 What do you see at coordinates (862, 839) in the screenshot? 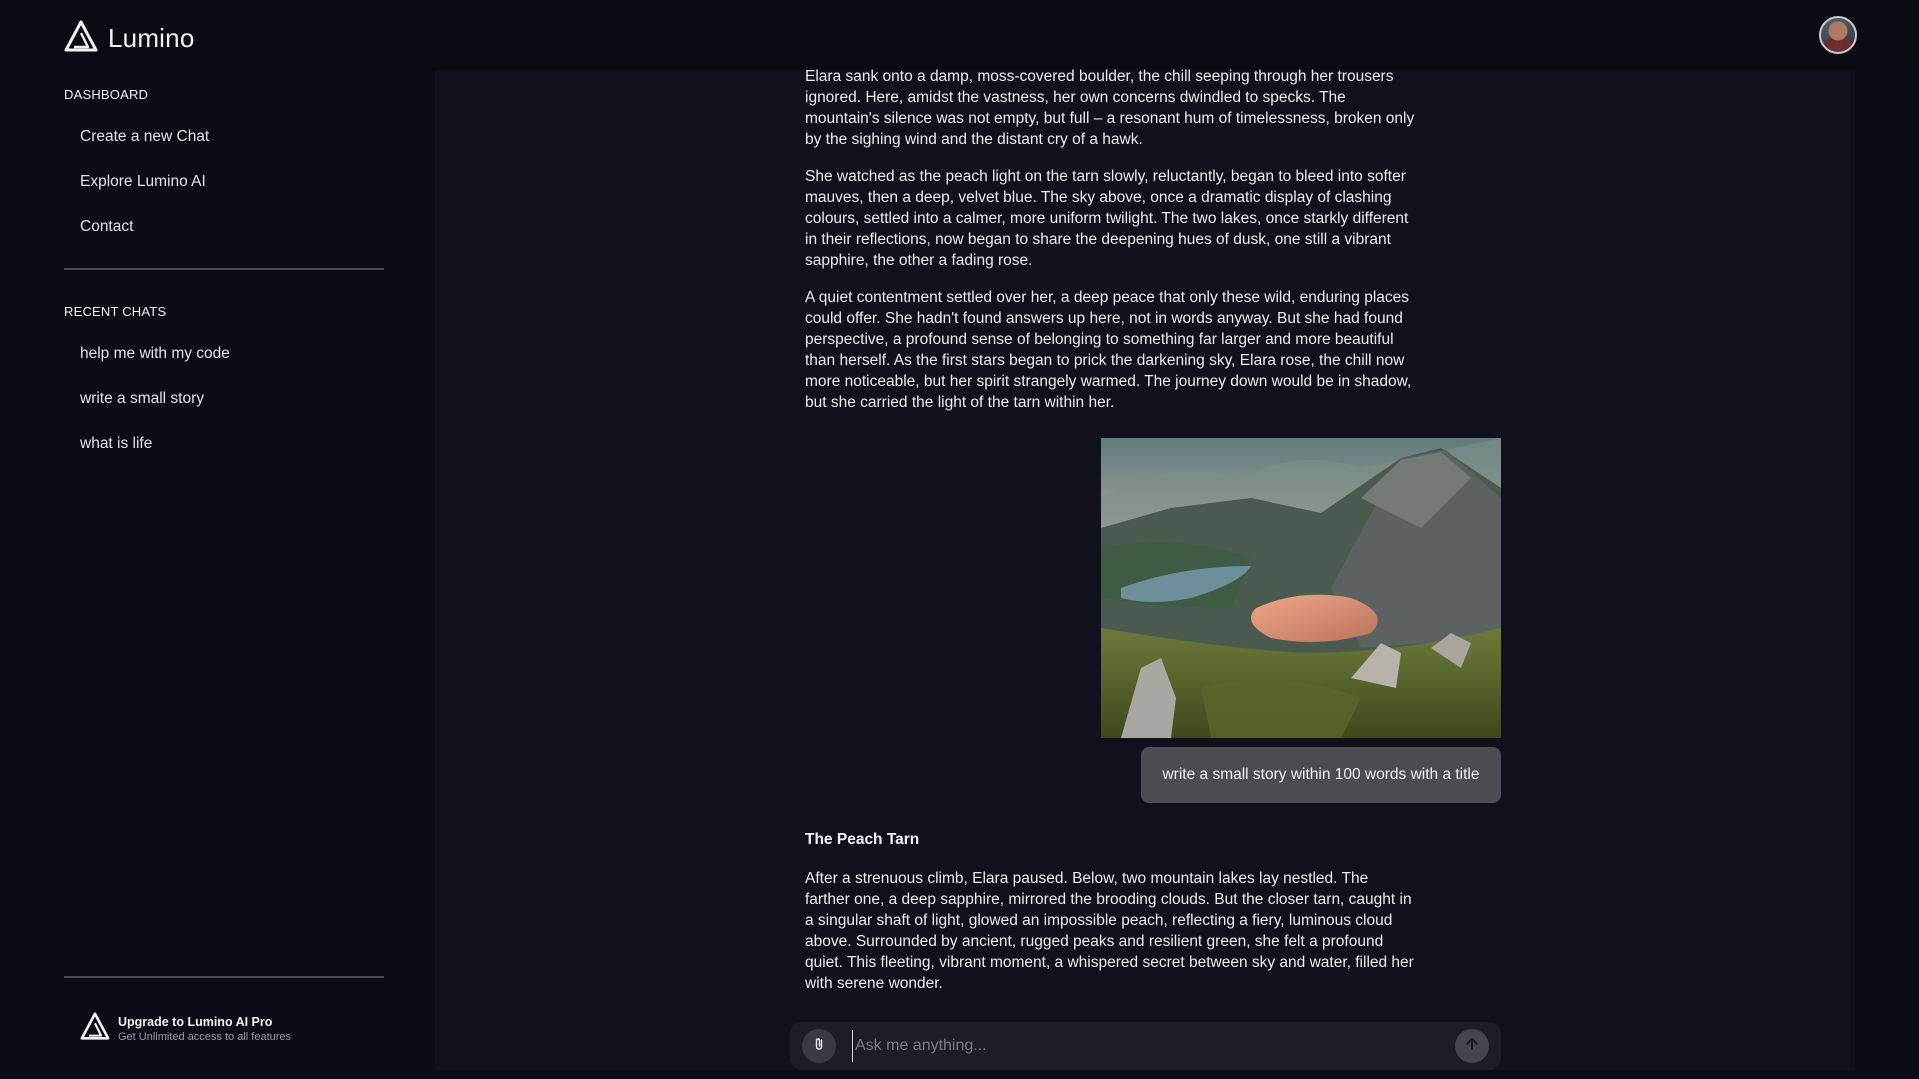
I see `story-title: The Peach Tarn` at bounding box center [862, 839].